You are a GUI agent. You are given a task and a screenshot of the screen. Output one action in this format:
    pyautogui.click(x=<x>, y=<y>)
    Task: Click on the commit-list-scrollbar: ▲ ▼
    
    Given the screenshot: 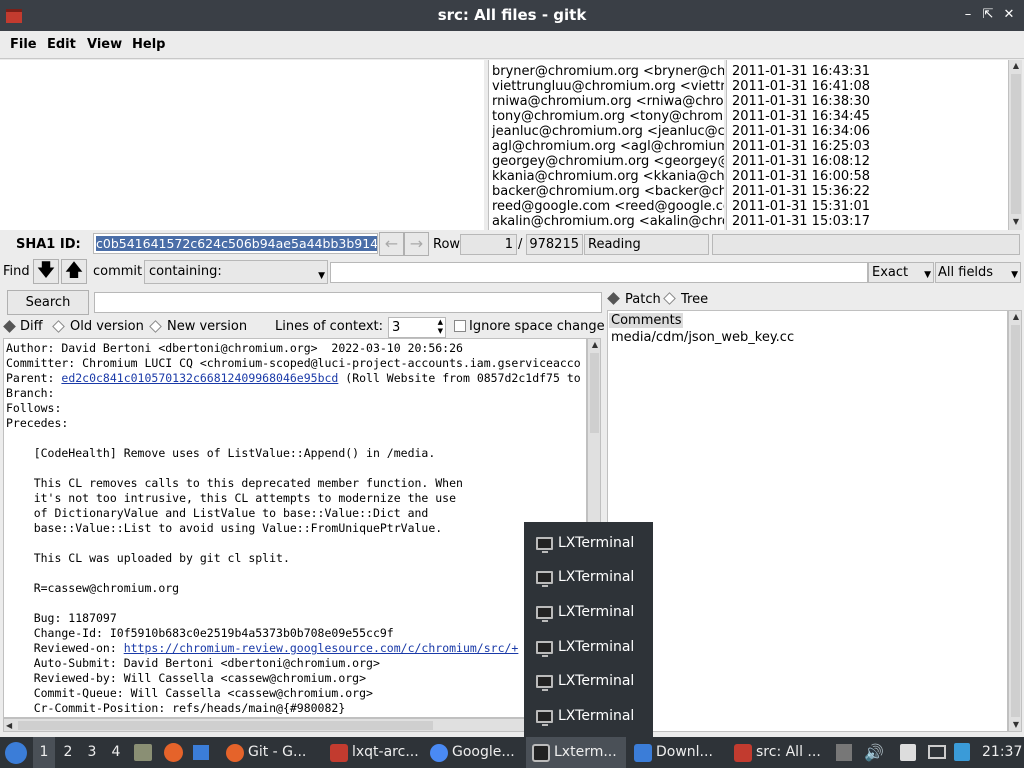 What is the action you would take?
    pyautogui.click(x=1015, y=145)
    